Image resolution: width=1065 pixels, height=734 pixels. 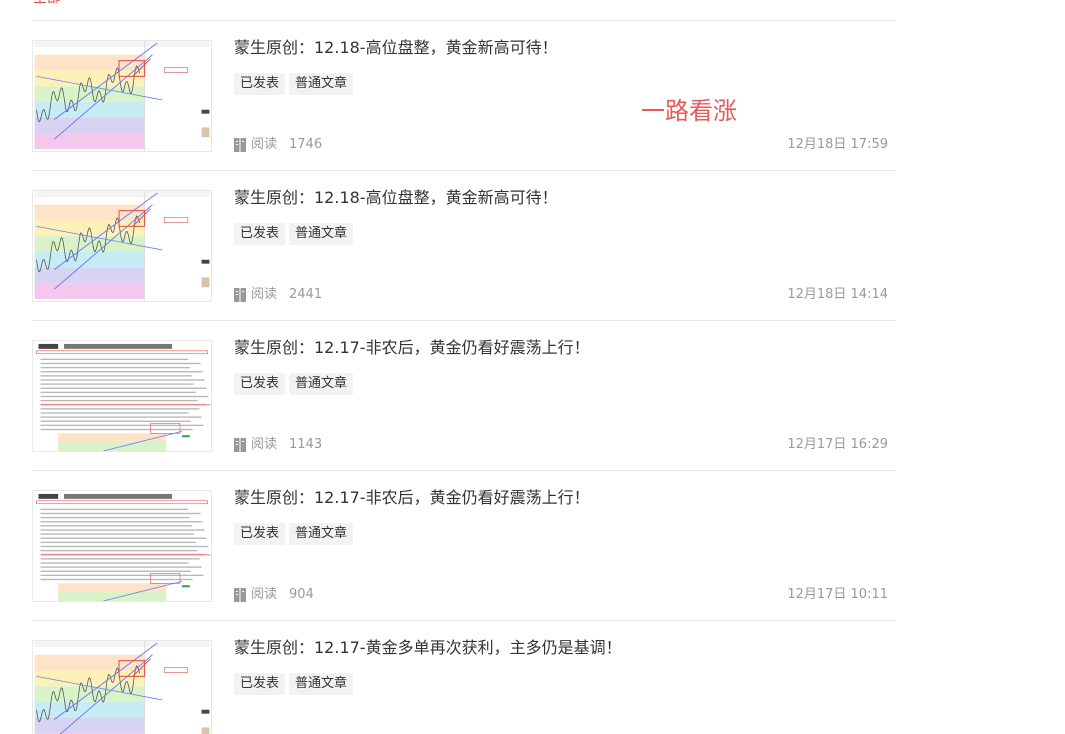 What do you see at coordinates (837, 294) in the screenshot?
I see `publish-time: 12月18日 14:14` at bounding box center [837, 294].